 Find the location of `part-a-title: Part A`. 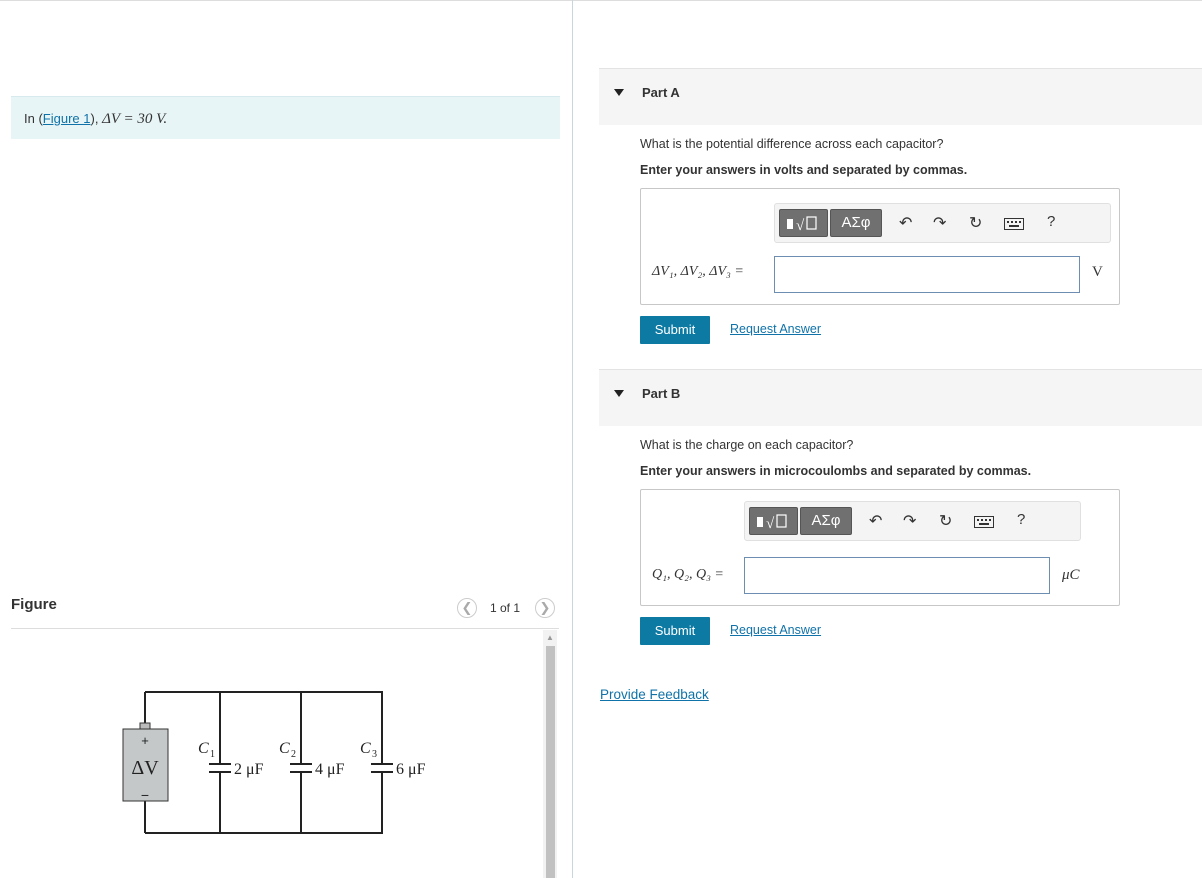

part-a-title: Part A is located at coordinates (661, 92).